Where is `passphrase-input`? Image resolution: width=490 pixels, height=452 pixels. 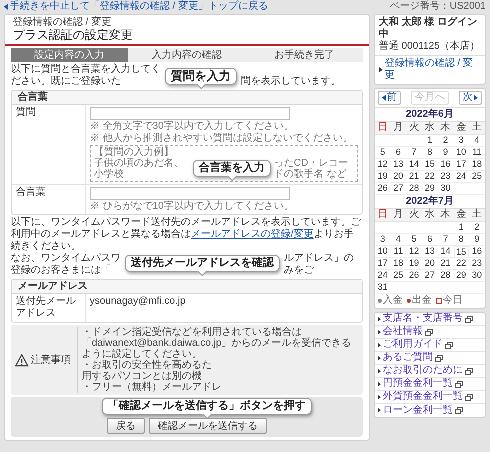
passphrase-input is located at coordinates (190, 193).